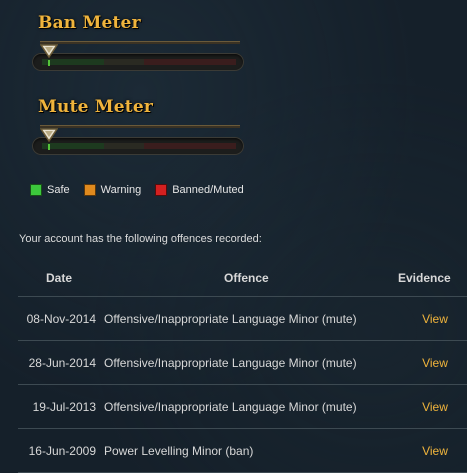 This screenshot has width=467, height=473. I want to click on legend-item-warning: Warning, so click(112, 190).